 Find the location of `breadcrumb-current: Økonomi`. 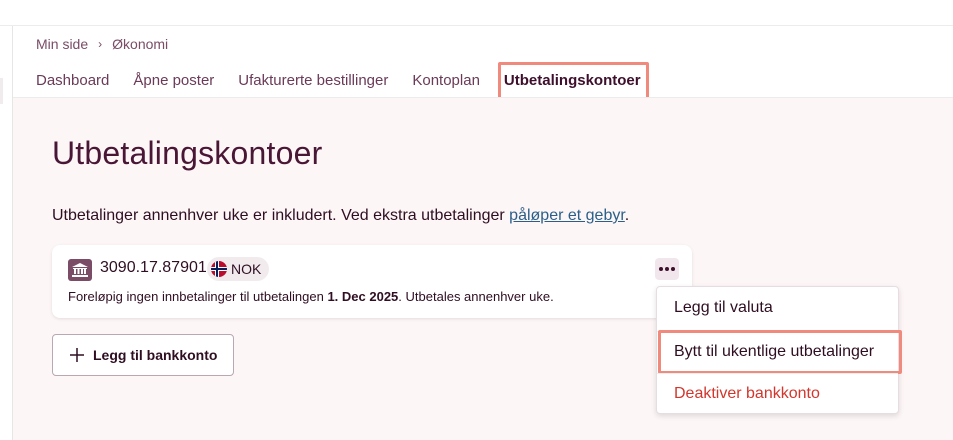

breadcrumb-current: Økonomi is located at coordinates (140, 44).